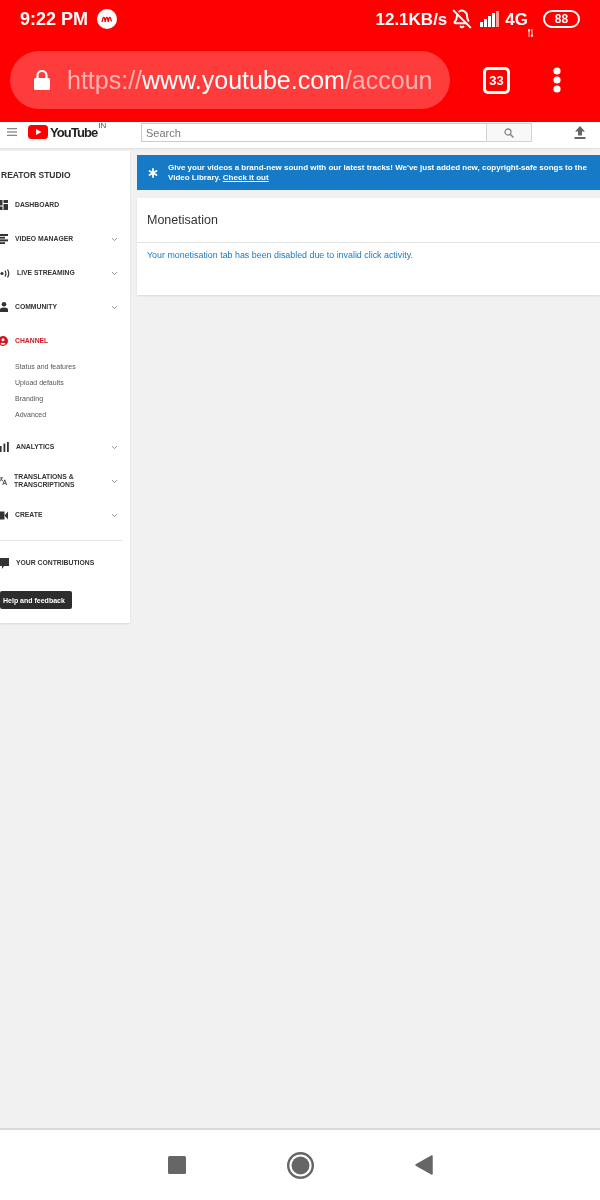  What do you see at coordinates (54, 19) in the screenshot?
I see `clock-time: 9:22 PM` at bounding box center [54, 19].